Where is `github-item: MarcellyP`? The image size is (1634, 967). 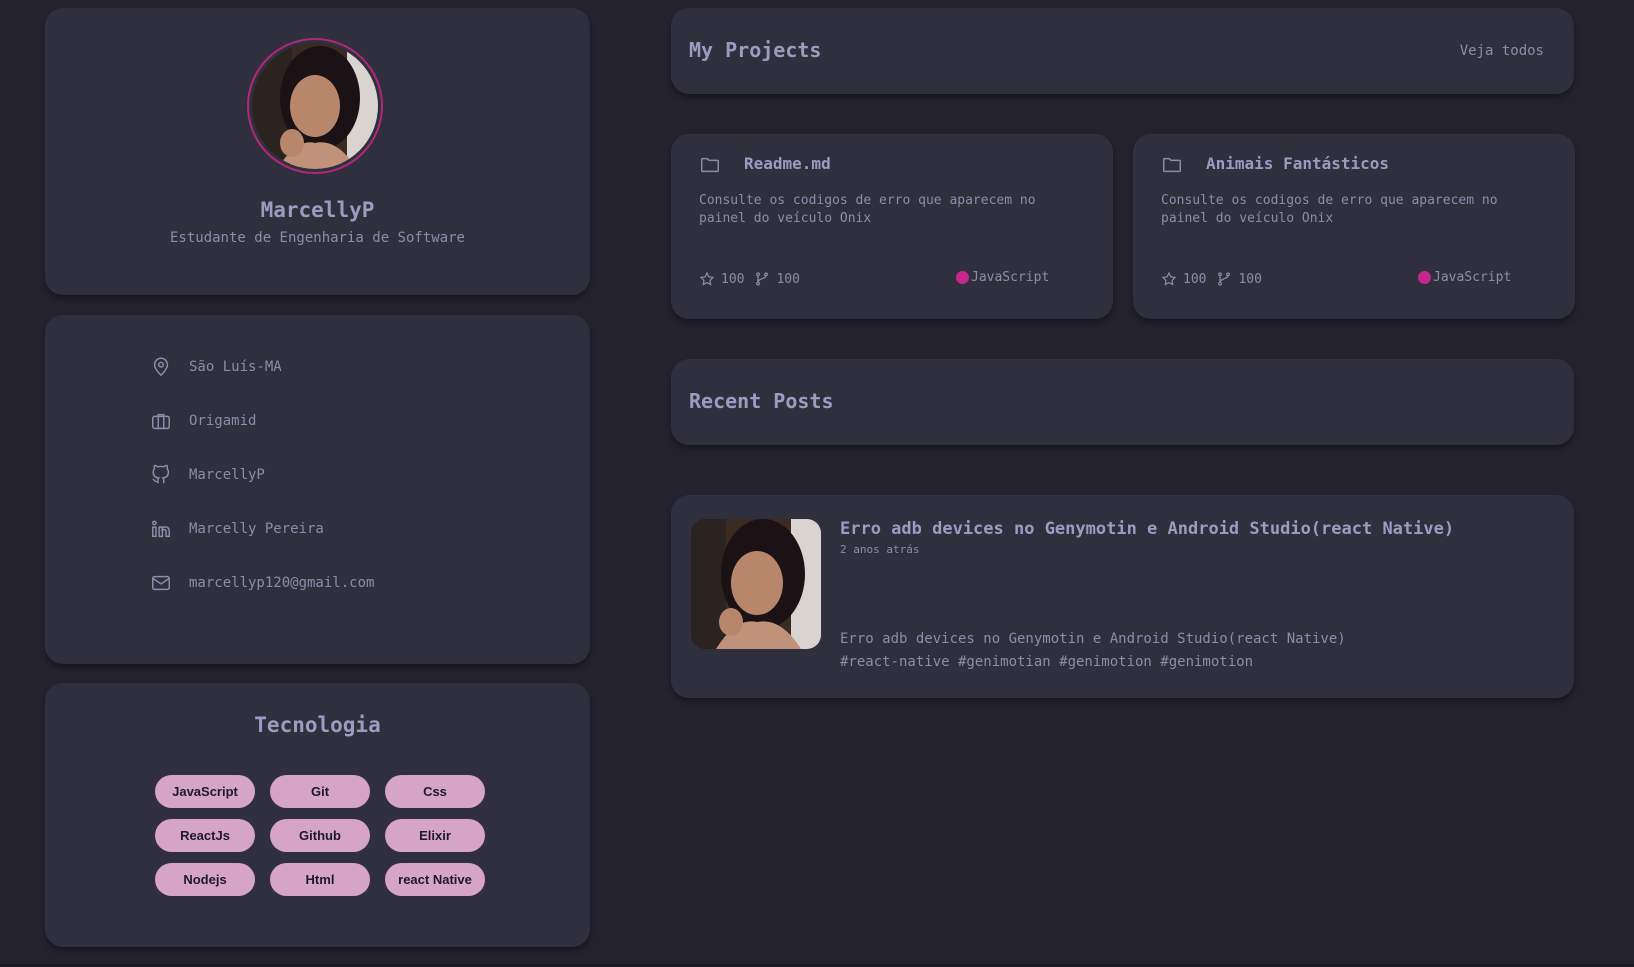
github-item: MarcellyP is located at coordinates (207, 475).